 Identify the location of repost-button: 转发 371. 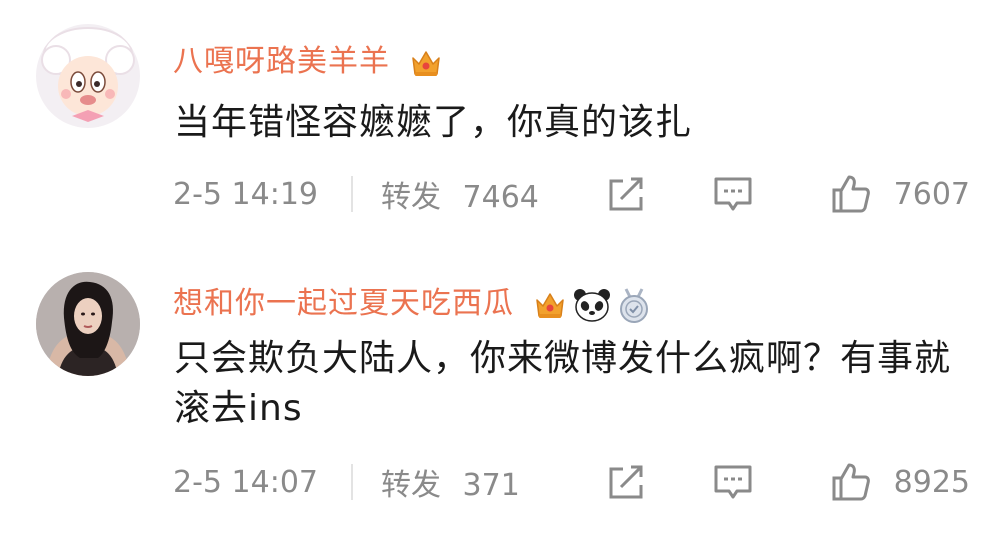
(466, 482).